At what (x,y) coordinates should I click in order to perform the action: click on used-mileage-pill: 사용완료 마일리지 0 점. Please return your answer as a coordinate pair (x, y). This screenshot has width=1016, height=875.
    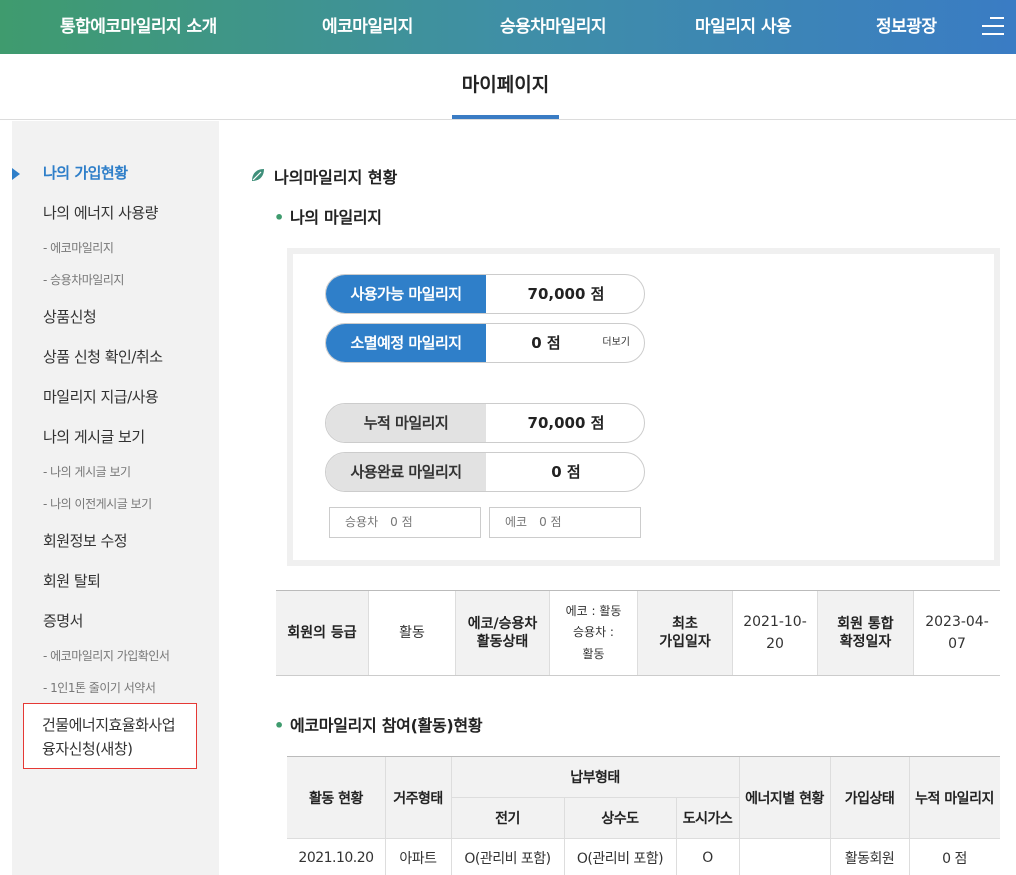
    Looking at the image, I should click on (485, 472).